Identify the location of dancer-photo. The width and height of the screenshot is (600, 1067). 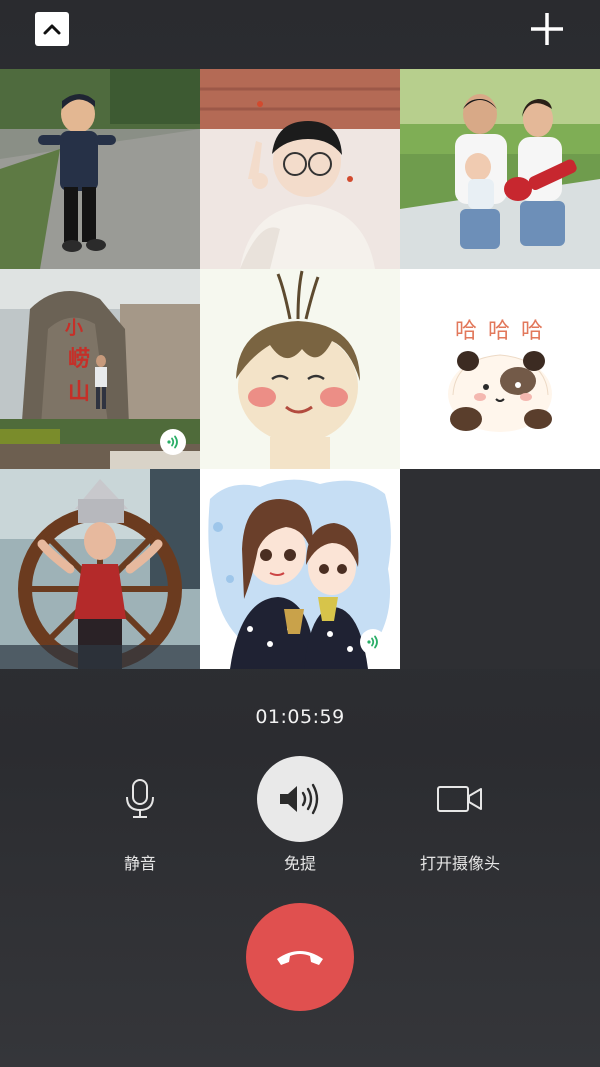
(100, 569).